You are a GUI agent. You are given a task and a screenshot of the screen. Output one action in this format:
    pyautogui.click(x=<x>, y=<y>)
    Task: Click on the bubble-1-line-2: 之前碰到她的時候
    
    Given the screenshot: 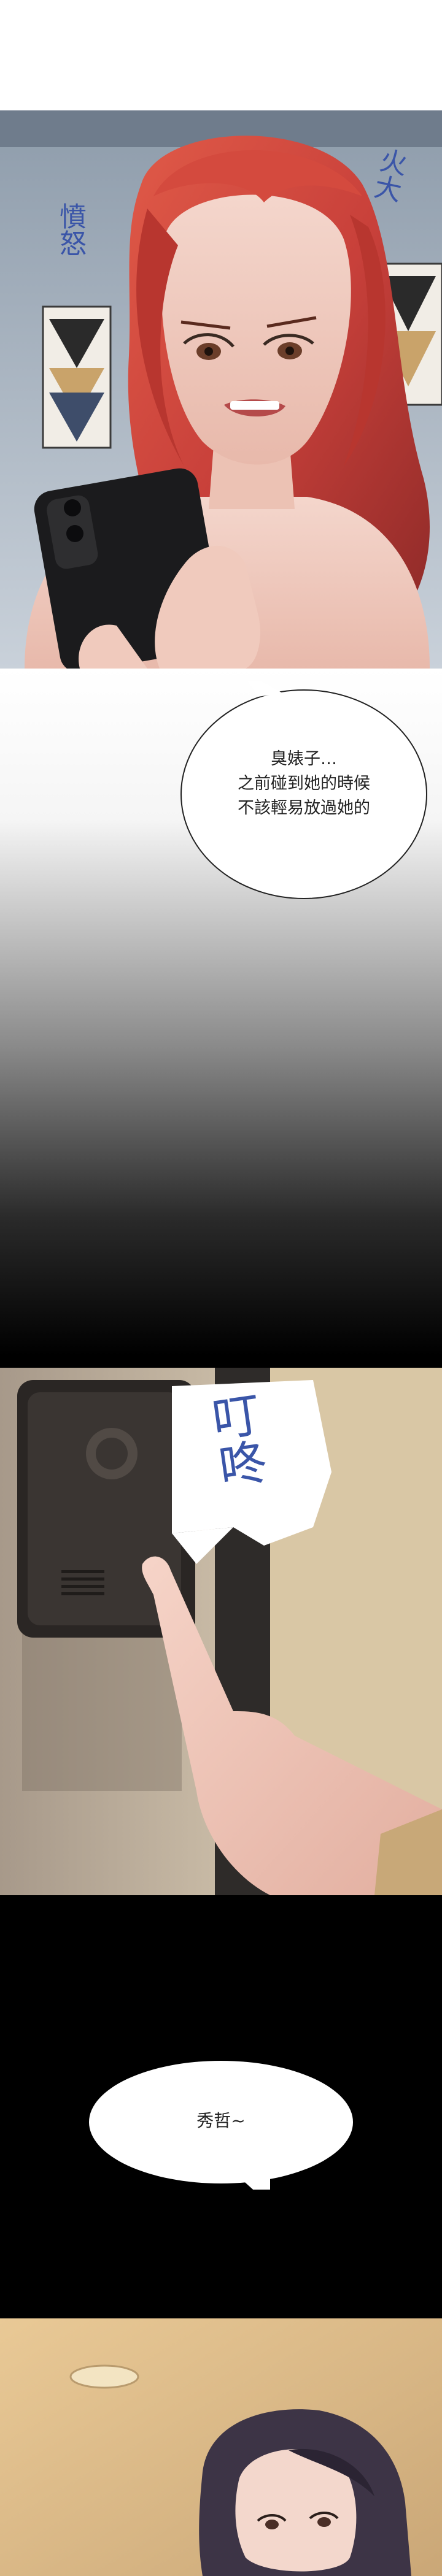 What is the action you would take?
    pyautogui.click(x=304, y=783)
    